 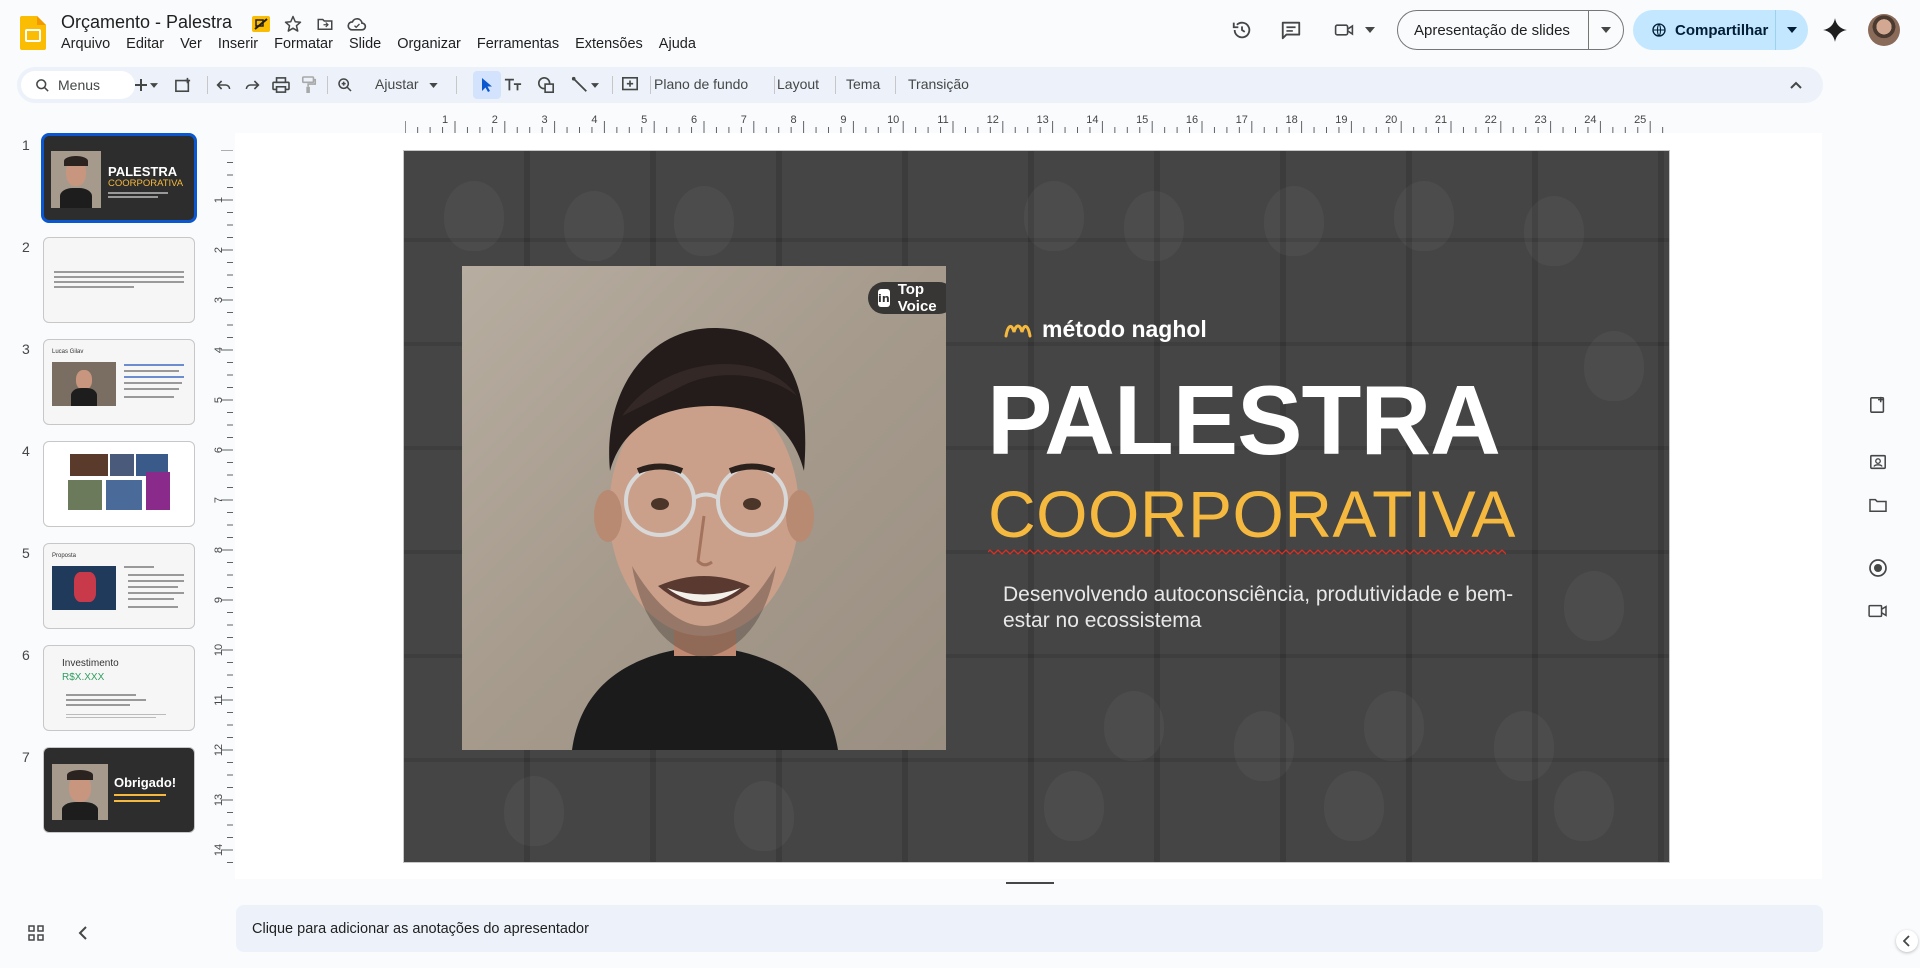 What do you see at coordinates (704, 508) in the screenshot?
I see `speaker-photo: in Top Voice` at bounding box center [704, 508].